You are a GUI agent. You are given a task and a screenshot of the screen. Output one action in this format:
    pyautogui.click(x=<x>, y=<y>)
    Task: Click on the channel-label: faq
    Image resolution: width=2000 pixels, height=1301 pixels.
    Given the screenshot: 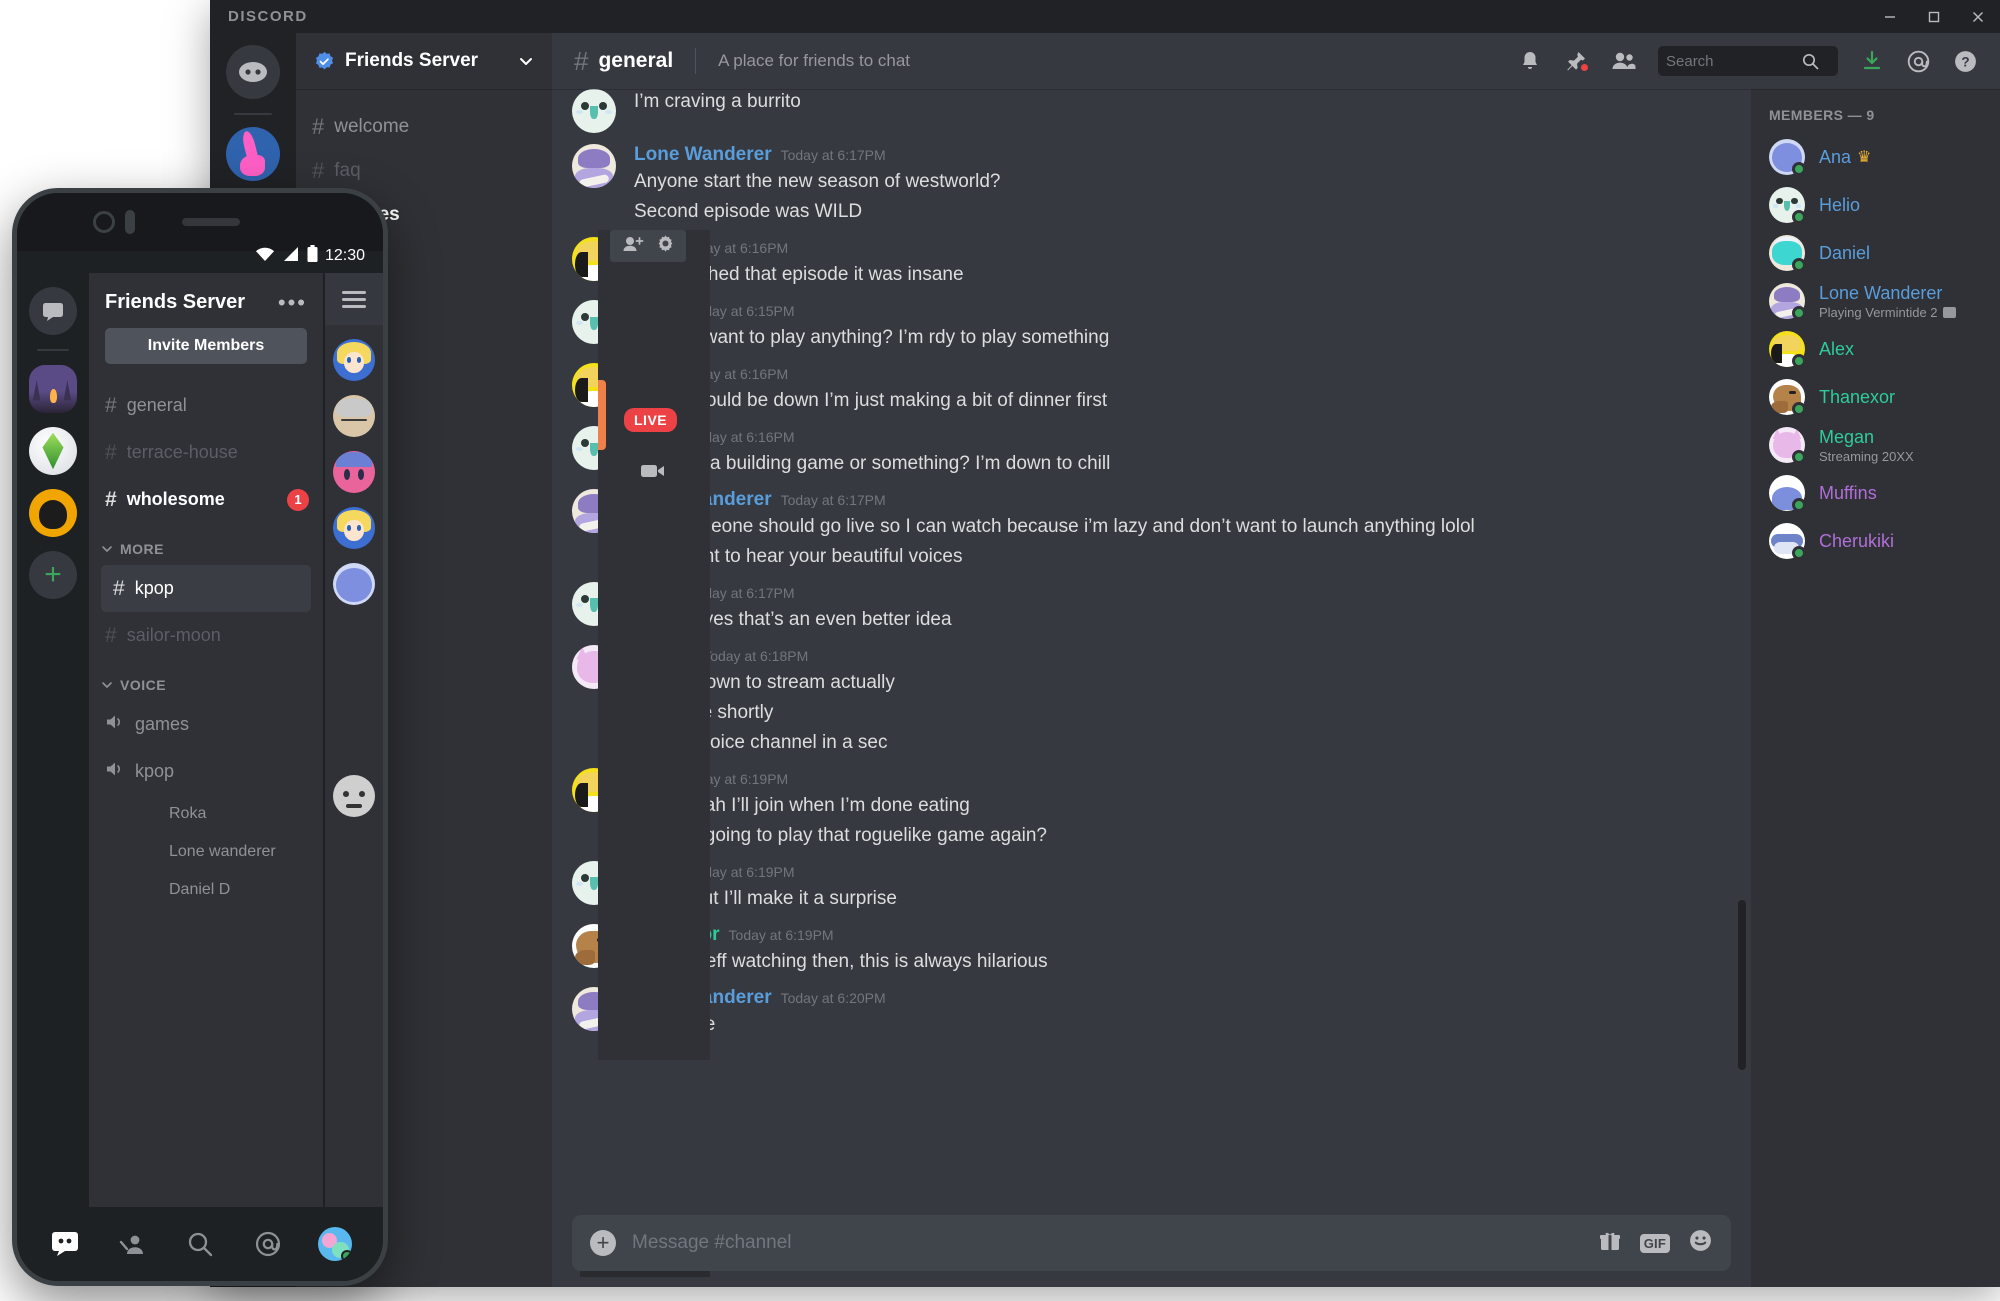 What is the action you would take?
    pyautogui.click(x=347, y=170)
    